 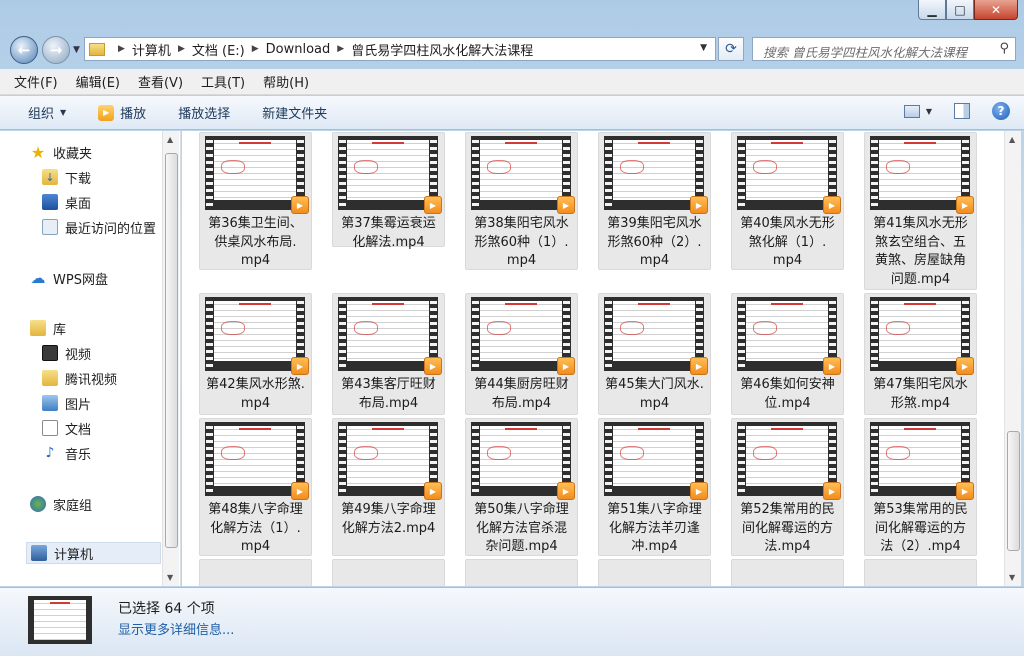 What do you see at coordinates (654, 242) in the screenshot?
I see `file-name: 第39集阳宅风水 形煞60种（2）. mp4` at bounding box center [654, 242].